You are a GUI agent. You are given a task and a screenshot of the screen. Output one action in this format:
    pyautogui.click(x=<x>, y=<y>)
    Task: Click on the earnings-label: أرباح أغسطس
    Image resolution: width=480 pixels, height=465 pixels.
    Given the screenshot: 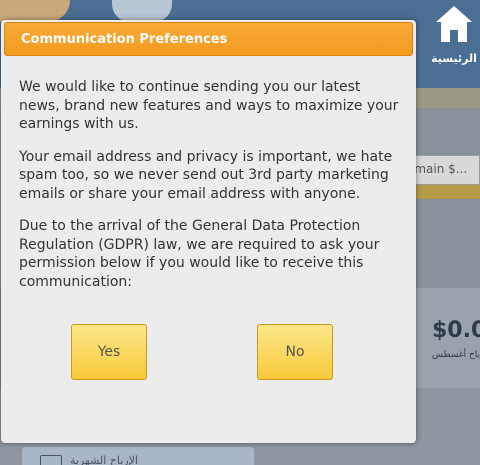 What is the action you would take?
    pyautogui.click(x=456, y=355)
    